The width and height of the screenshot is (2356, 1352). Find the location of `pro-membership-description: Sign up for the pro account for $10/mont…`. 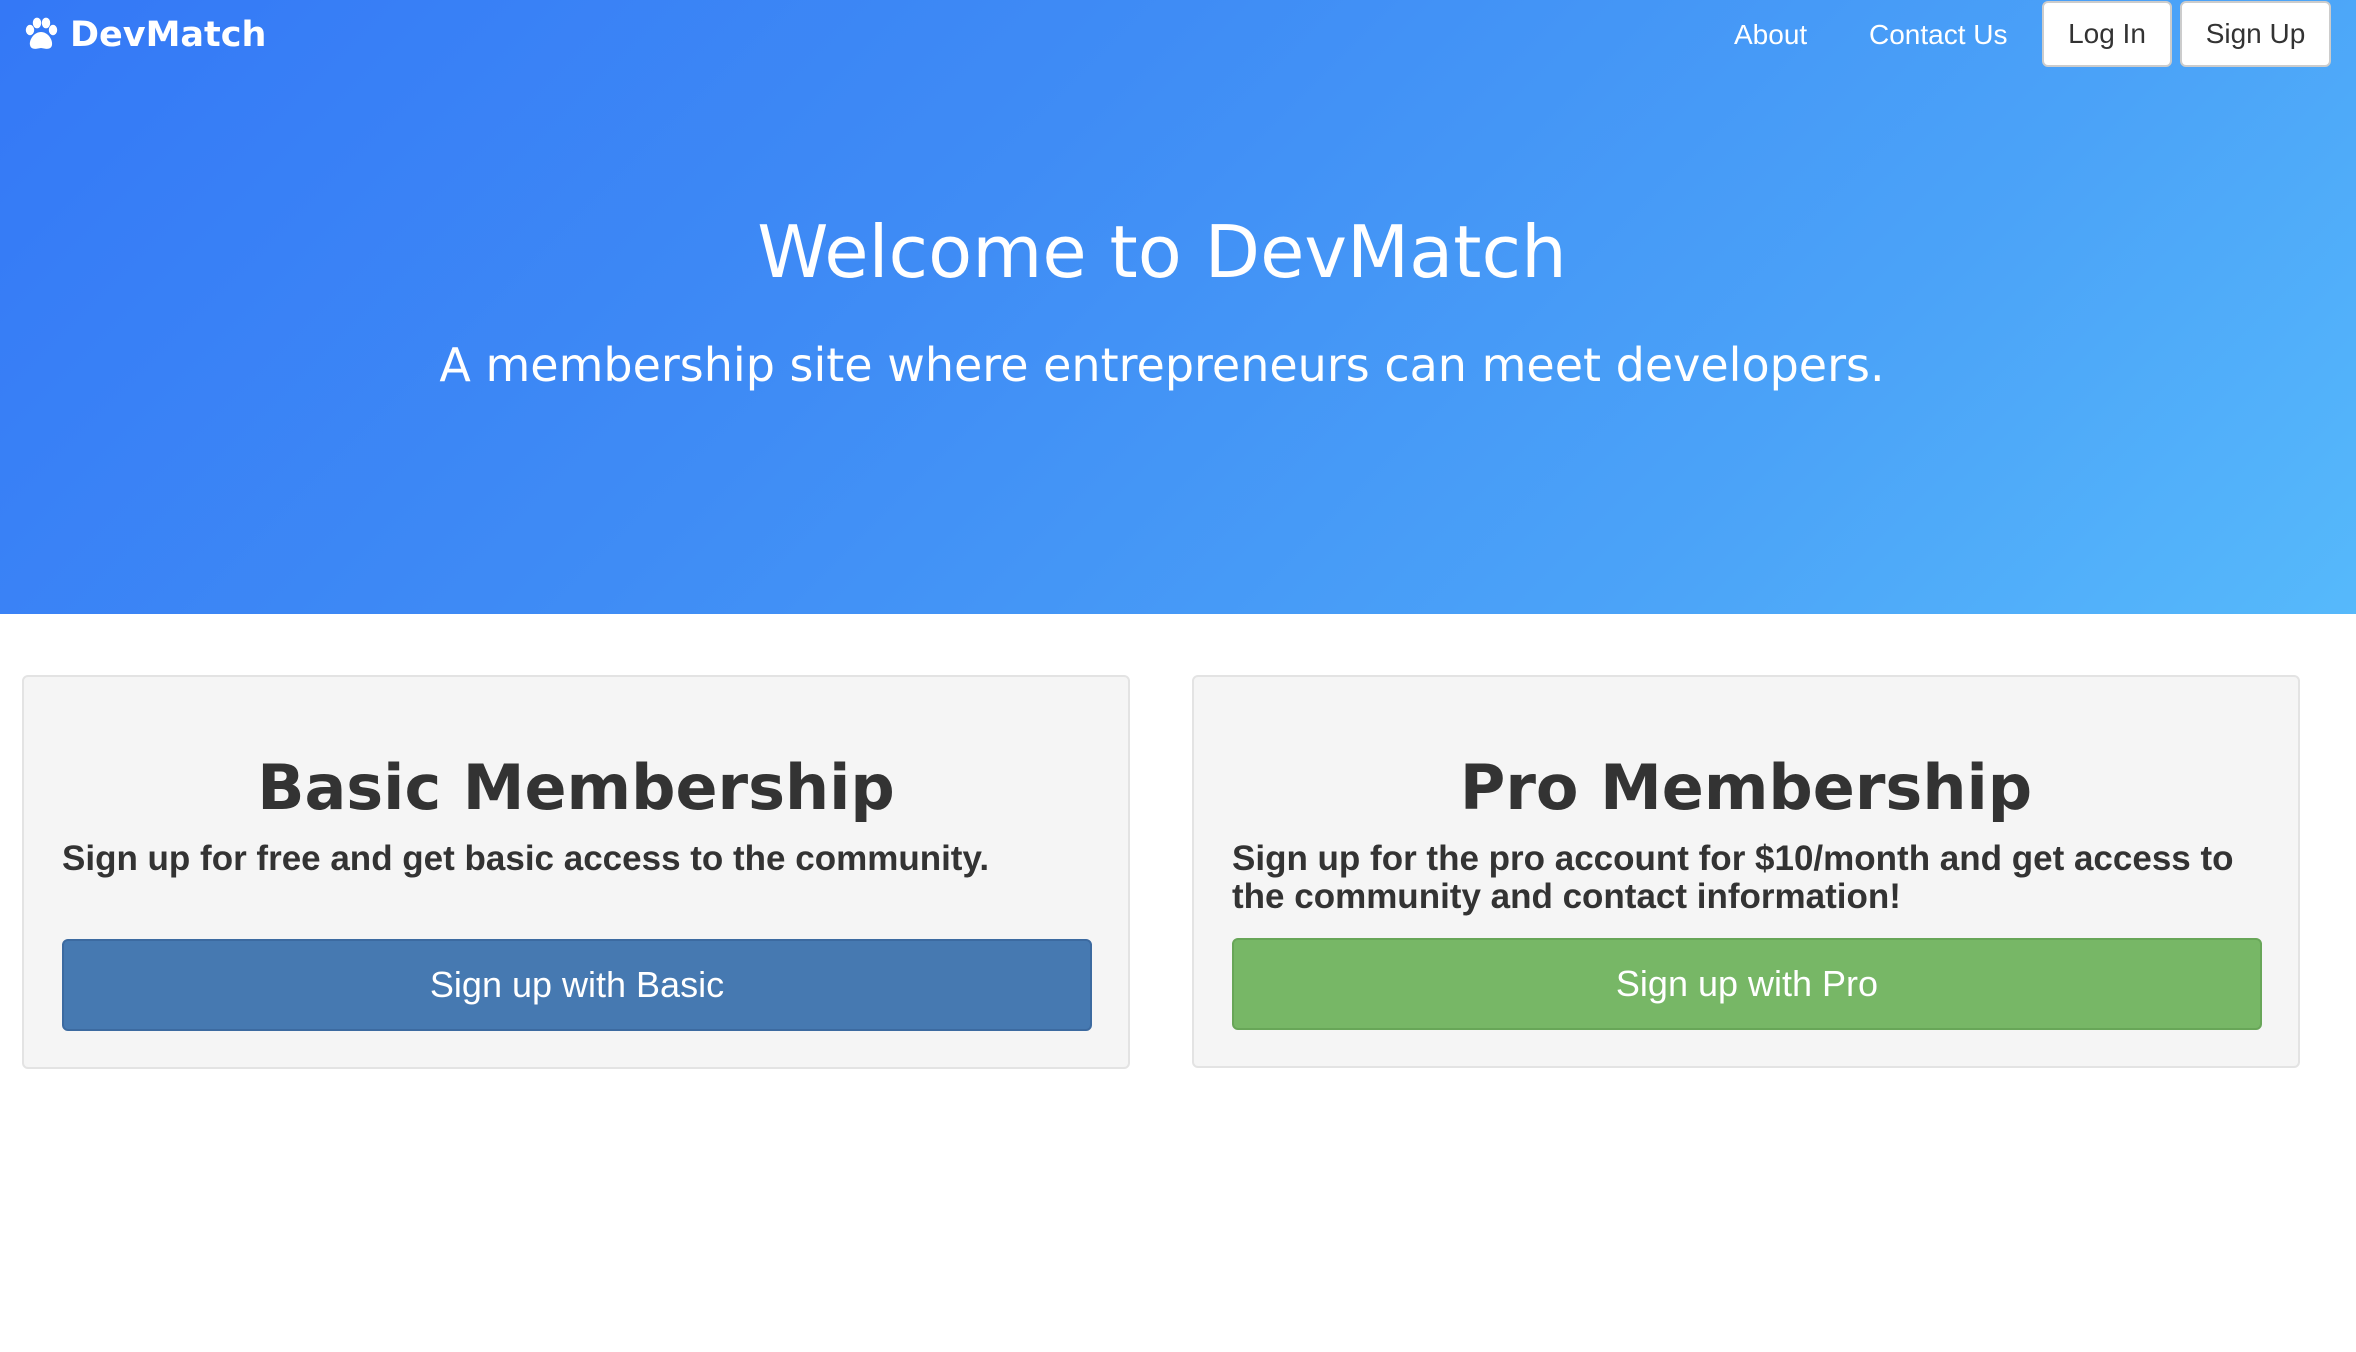

pro-membership-description: Sign up for the pro account for $10/mont… is located at coordinates (1733, 877).